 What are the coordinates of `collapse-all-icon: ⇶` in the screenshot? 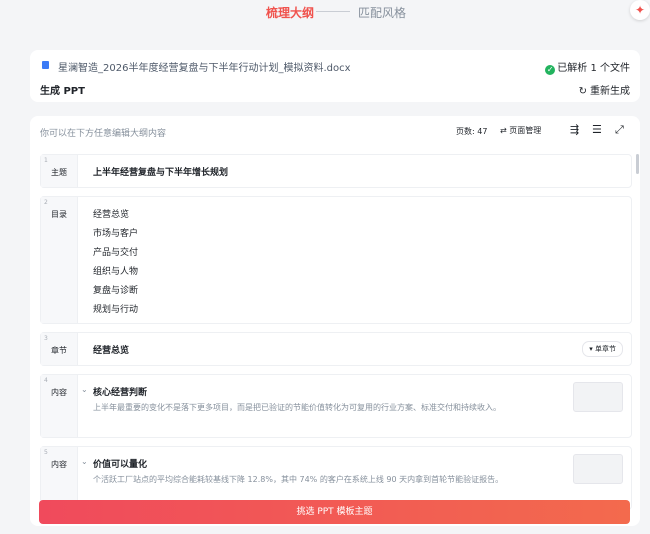 It's located at (574, 129).